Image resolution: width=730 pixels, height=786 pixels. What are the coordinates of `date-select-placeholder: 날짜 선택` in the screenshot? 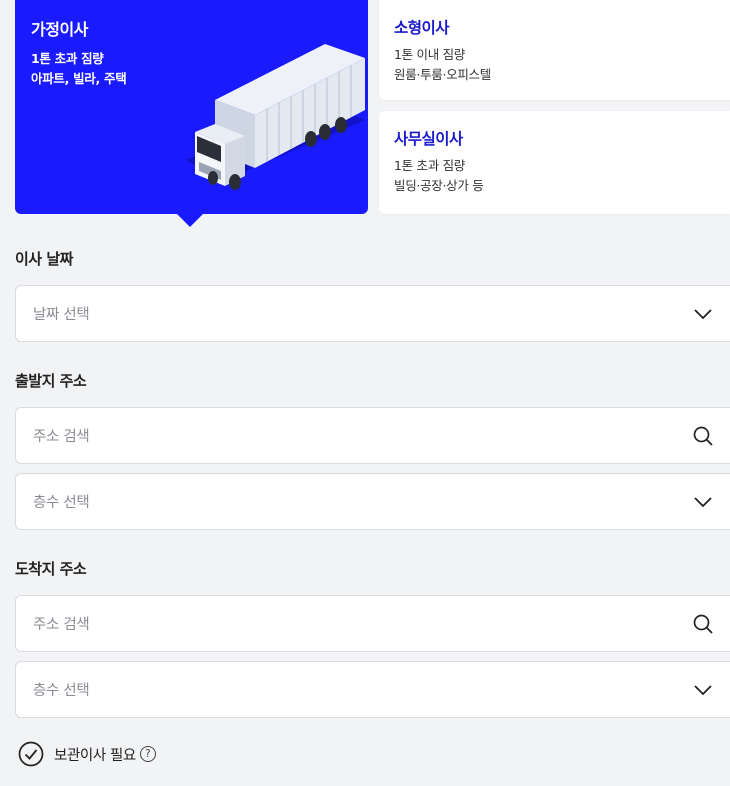 It's located at (61, 315).